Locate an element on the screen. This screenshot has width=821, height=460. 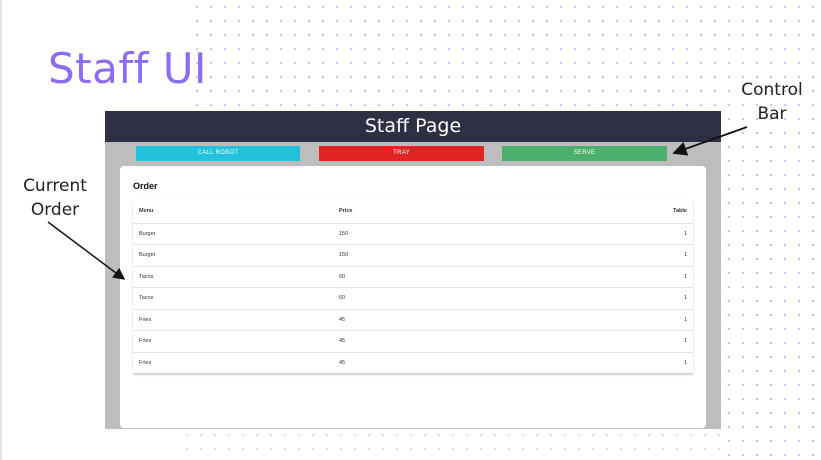
decorative-dot-pattern-right is located at coordinates (771, 286).